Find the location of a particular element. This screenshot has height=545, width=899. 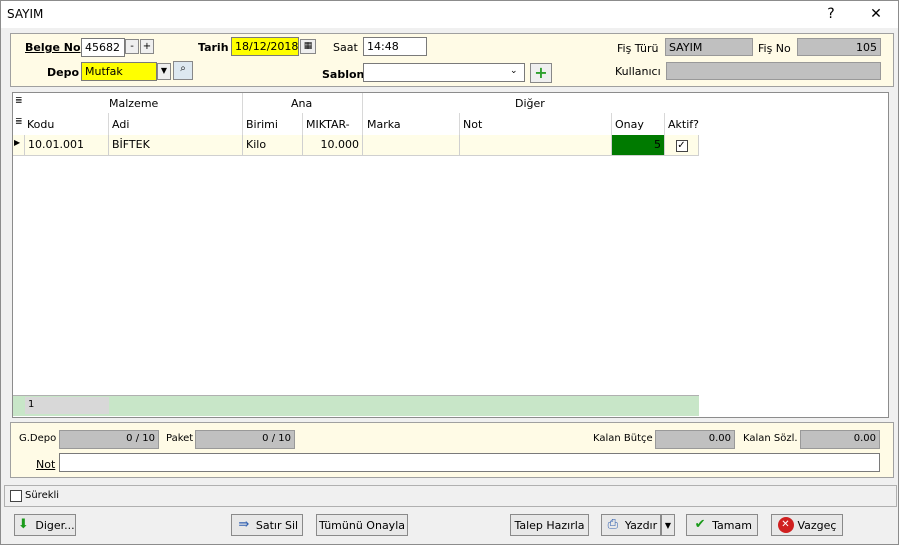

cell-adi: BİFTEK is located at coordinates (176, 145).